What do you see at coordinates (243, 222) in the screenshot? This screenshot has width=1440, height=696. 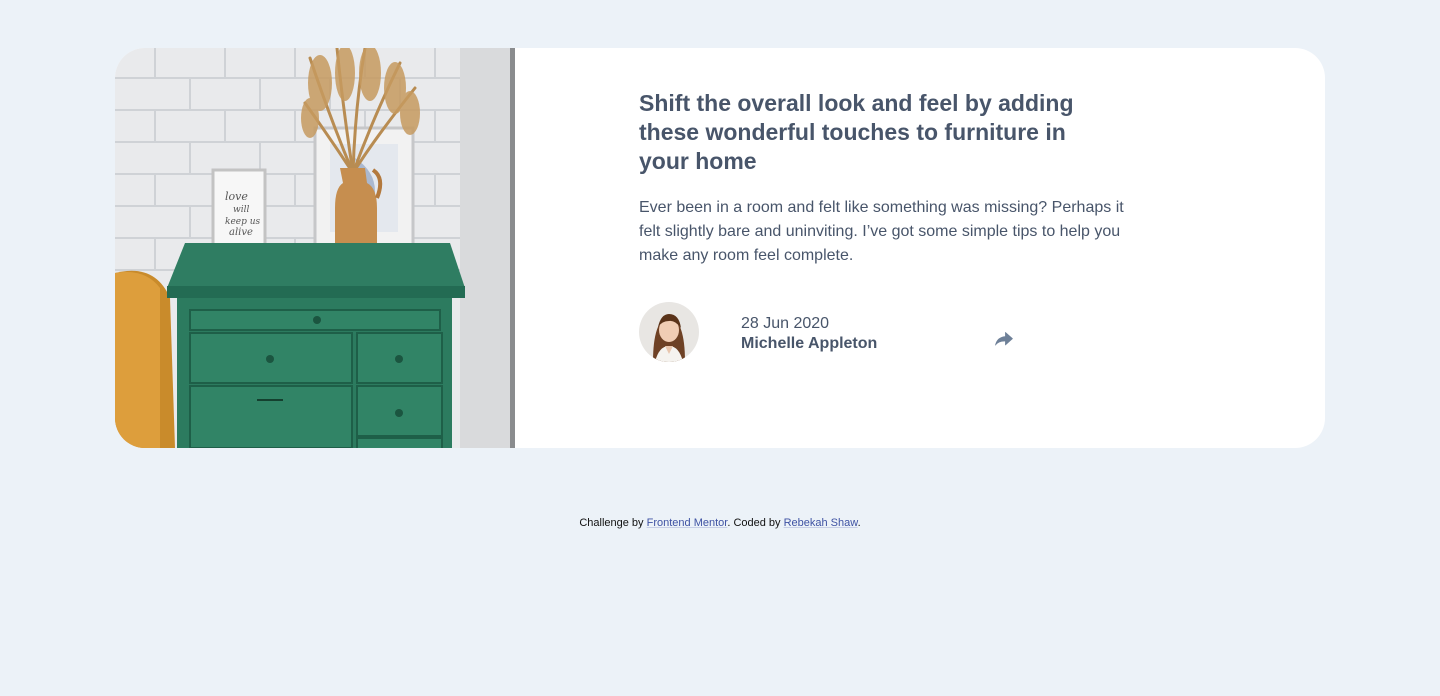 I see `svg-text: keep us` at bounding box center [243, 222].